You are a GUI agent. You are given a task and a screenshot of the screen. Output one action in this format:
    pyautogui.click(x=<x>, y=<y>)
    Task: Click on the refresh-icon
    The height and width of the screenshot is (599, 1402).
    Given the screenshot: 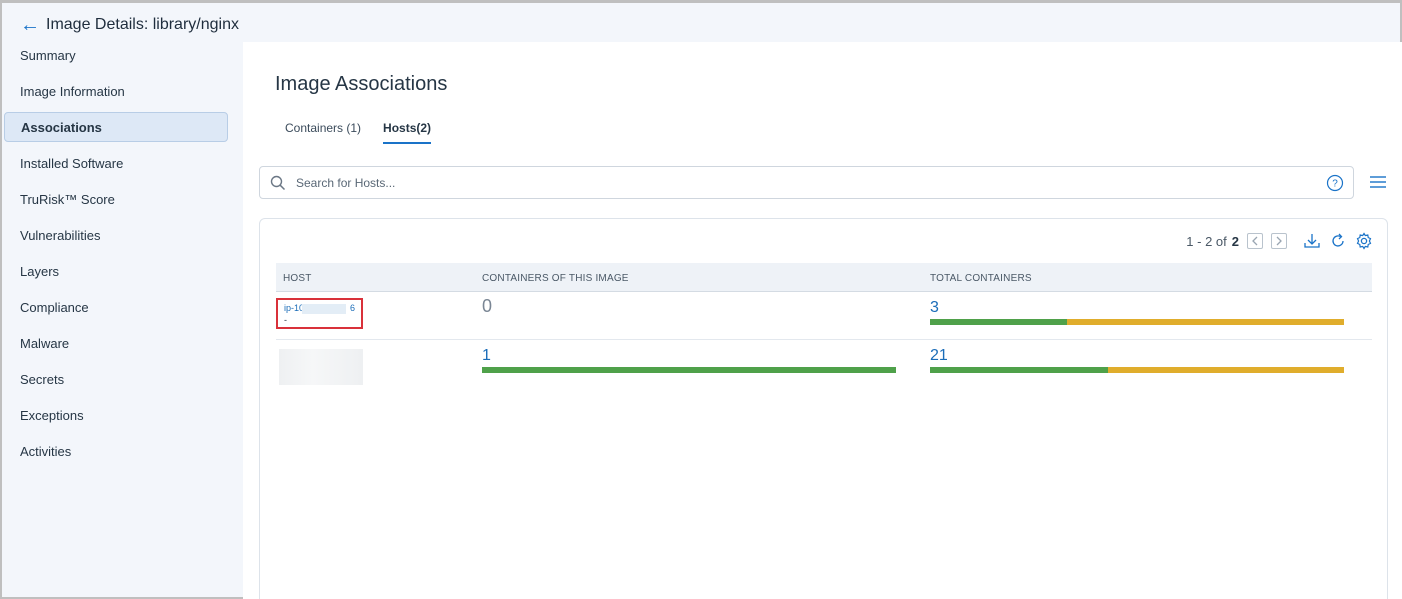 What is the action you would take?
    pyautogui.click(x=1338, y=241)
    